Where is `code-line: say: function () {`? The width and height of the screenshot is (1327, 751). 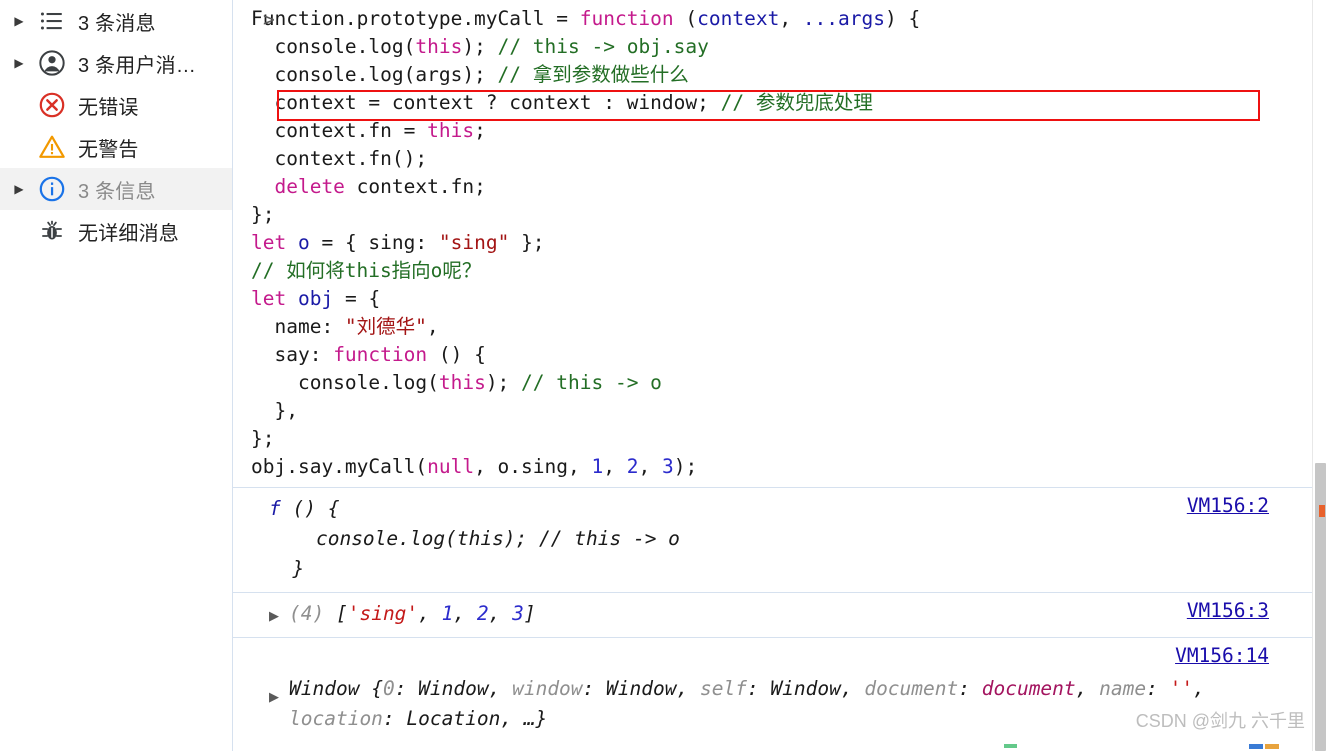
code-line: say: function () { is located at coordinates (780, 355).